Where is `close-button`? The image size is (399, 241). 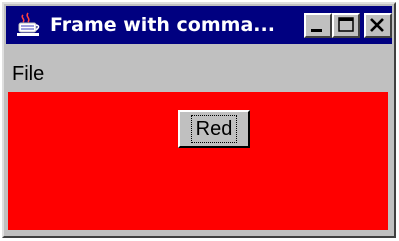
close-button is located at coordinates (378, 25).